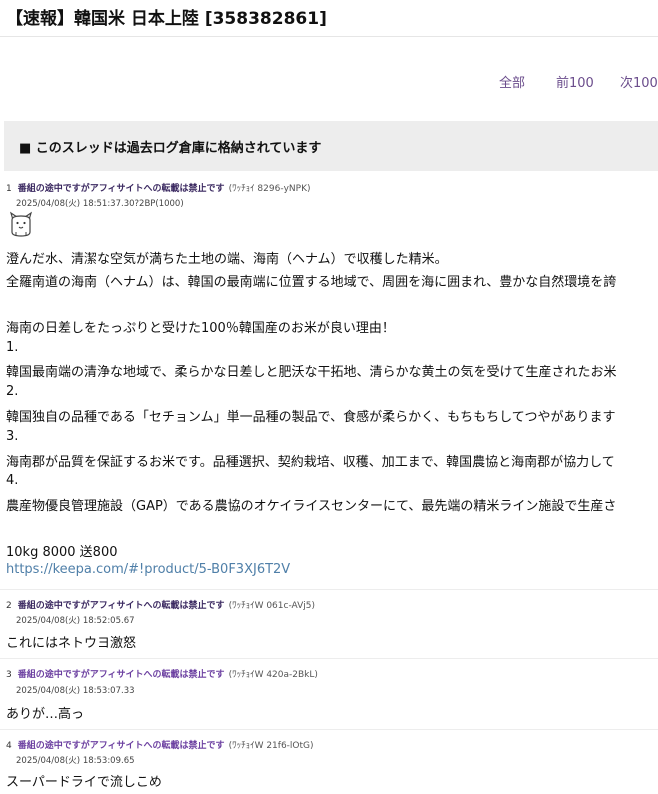  I want to click on post-date: 2025/04/08(火) 18:53:07.33, so click(75, 690).